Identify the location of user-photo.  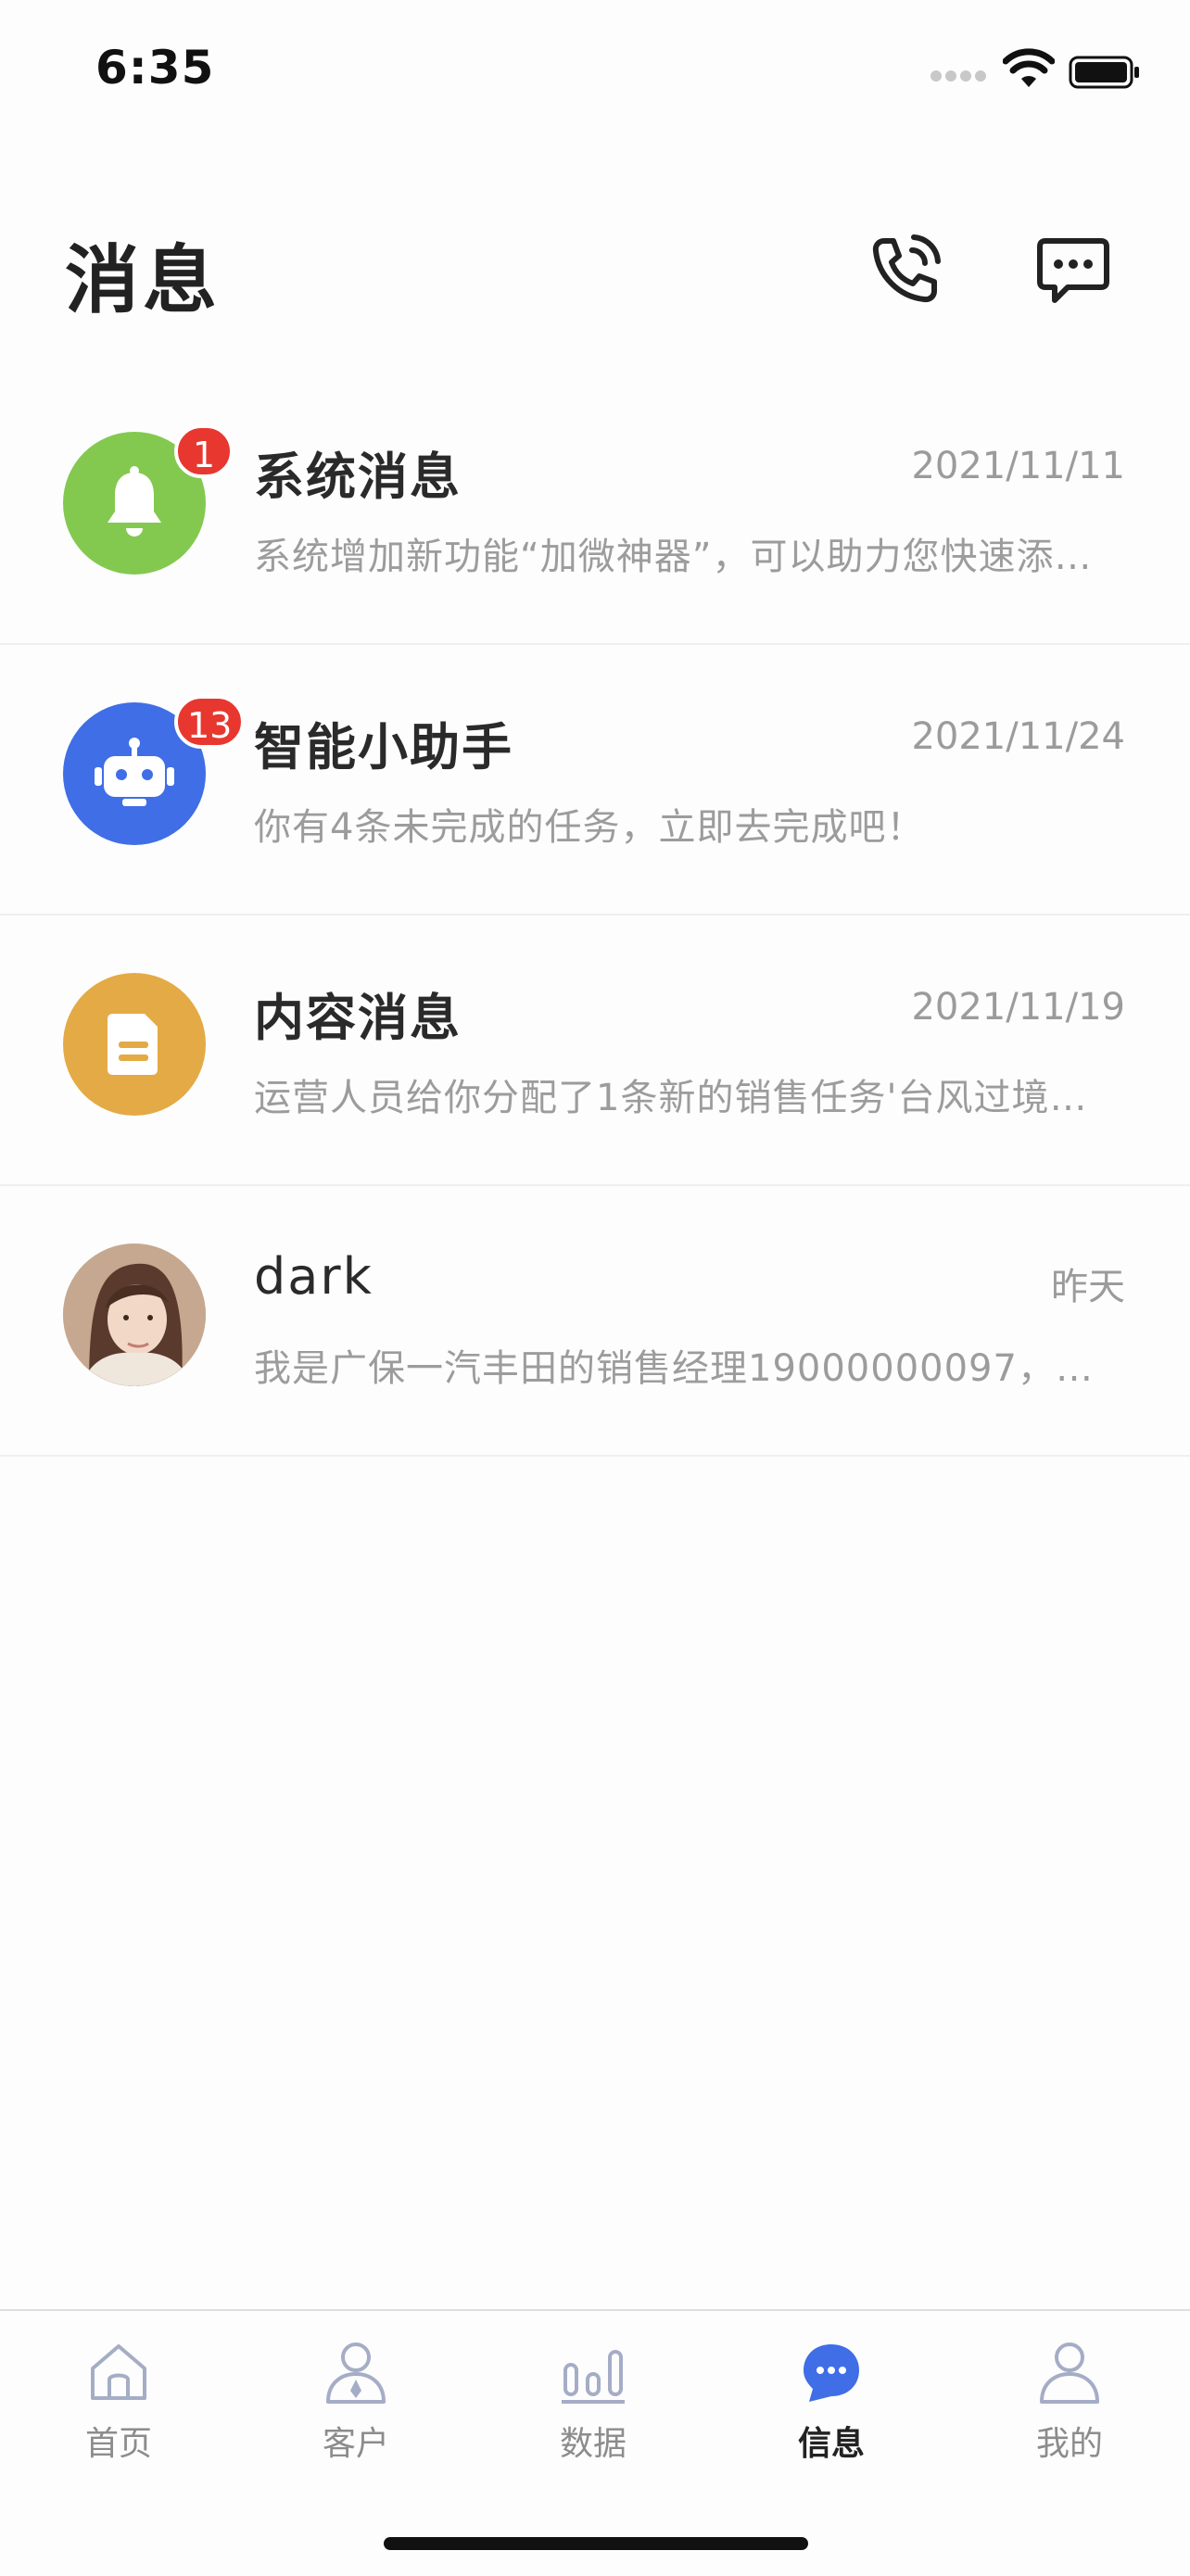
(134, 1315).